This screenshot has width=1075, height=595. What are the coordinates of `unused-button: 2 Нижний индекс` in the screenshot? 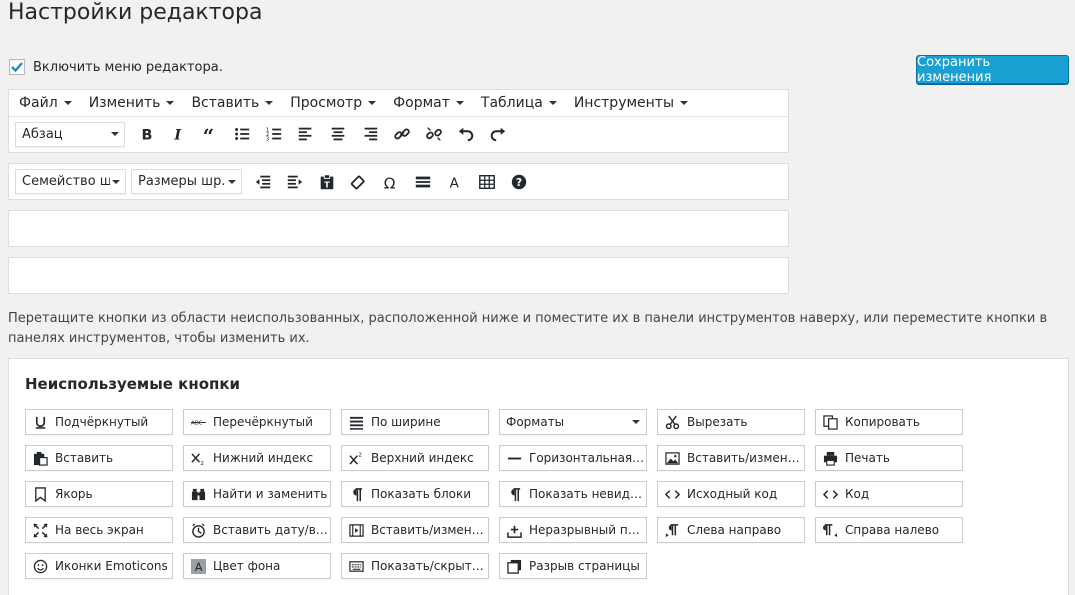 It's located at (257, 458).